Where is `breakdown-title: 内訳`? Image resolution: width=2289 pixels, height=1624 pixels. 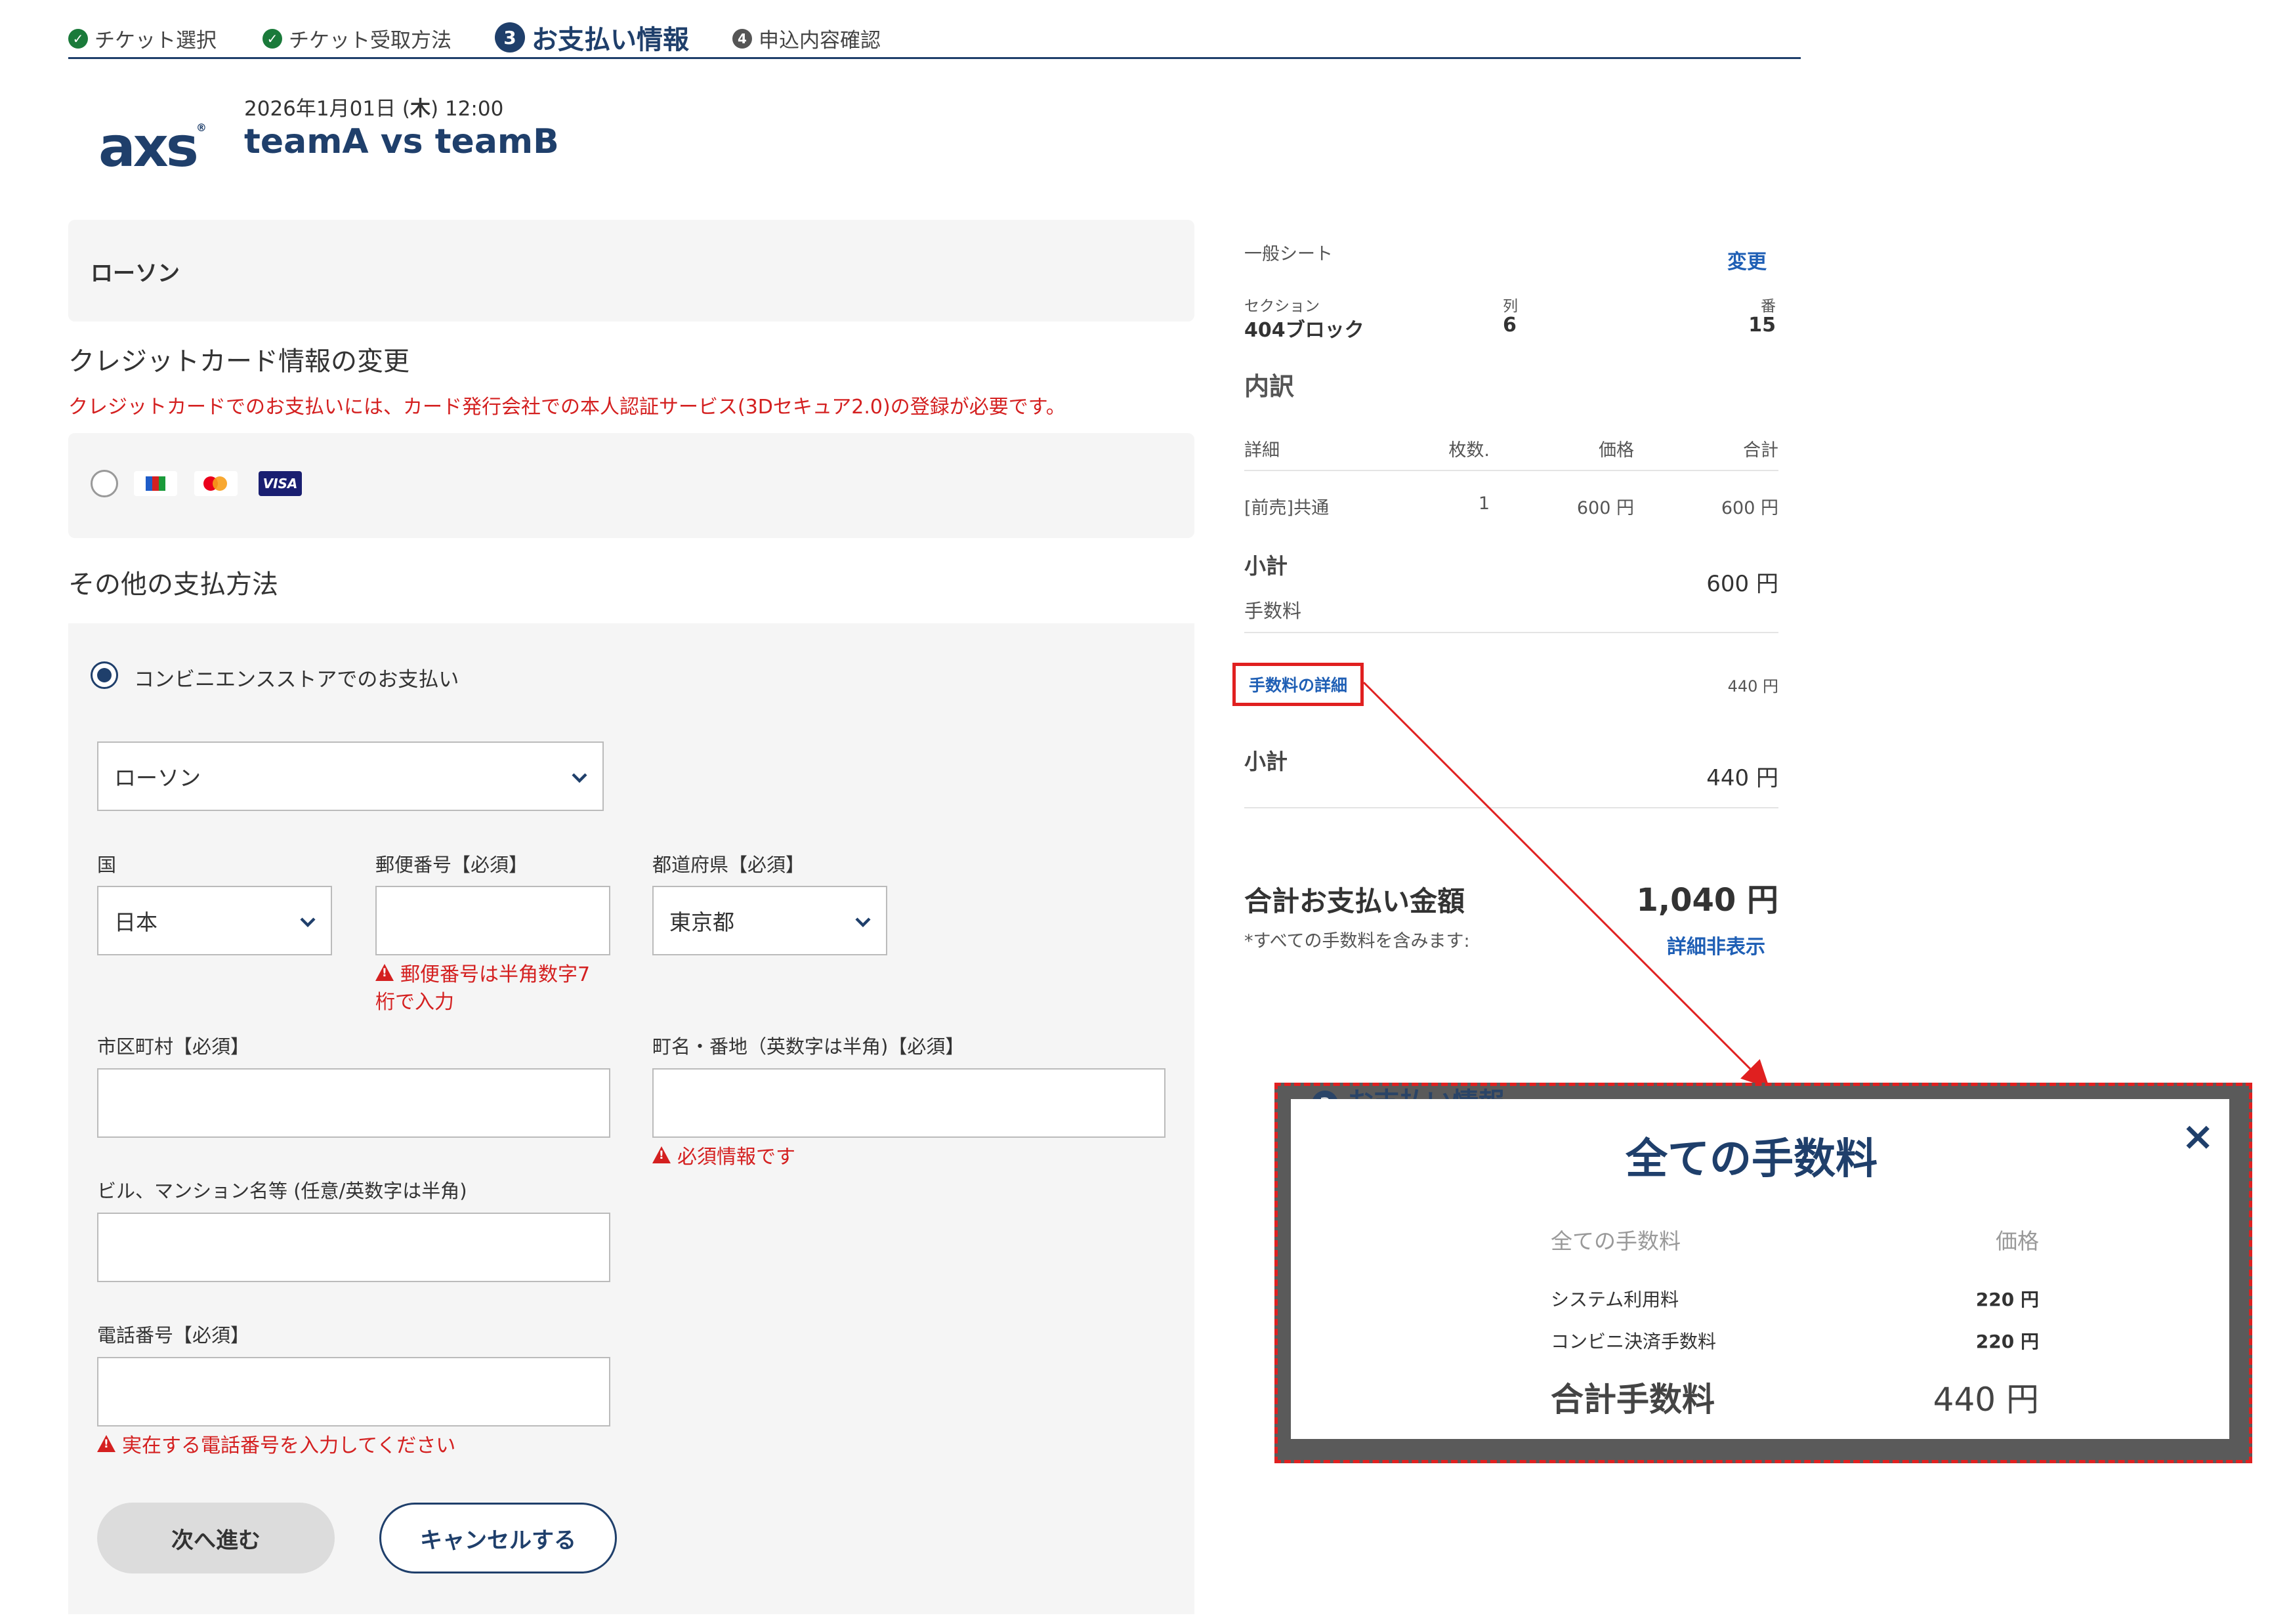
breakdown-title: 内訳 is located at coordinates (1269, 386).